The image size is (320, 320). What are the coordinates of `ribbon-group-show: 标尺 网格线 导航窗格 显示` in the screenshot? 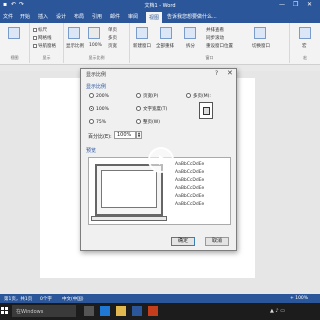 It's located at (47, 43).